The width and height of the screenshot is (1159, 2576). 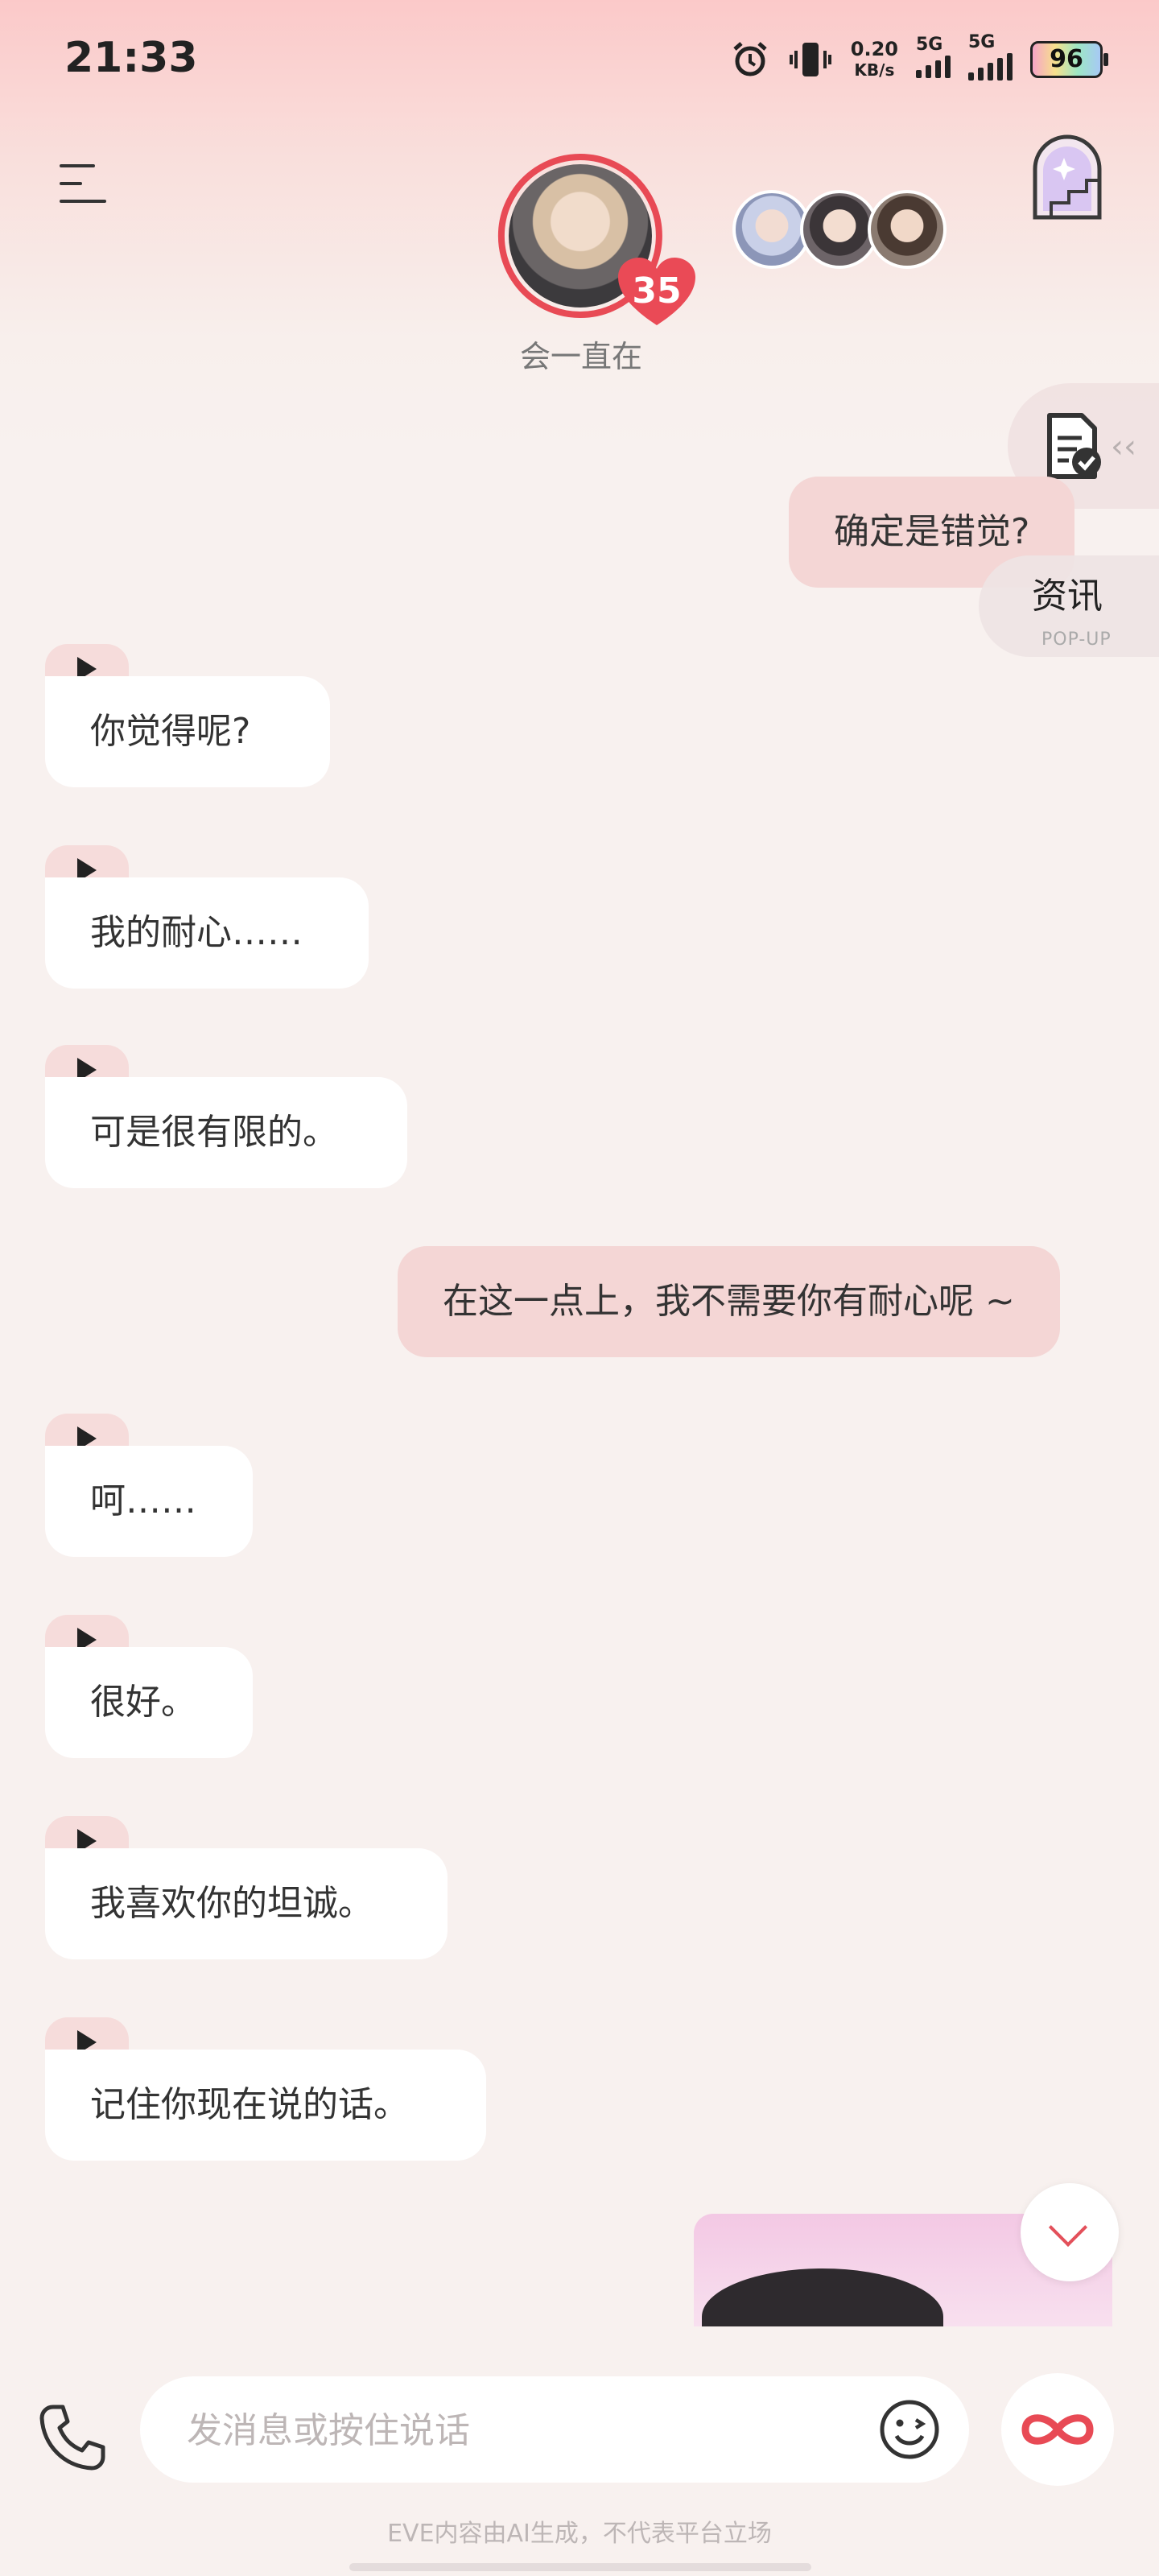 I want to click on status-bar: 21:33 0.20 KB/s 5G 5G 96, so click(x=579, y=60).